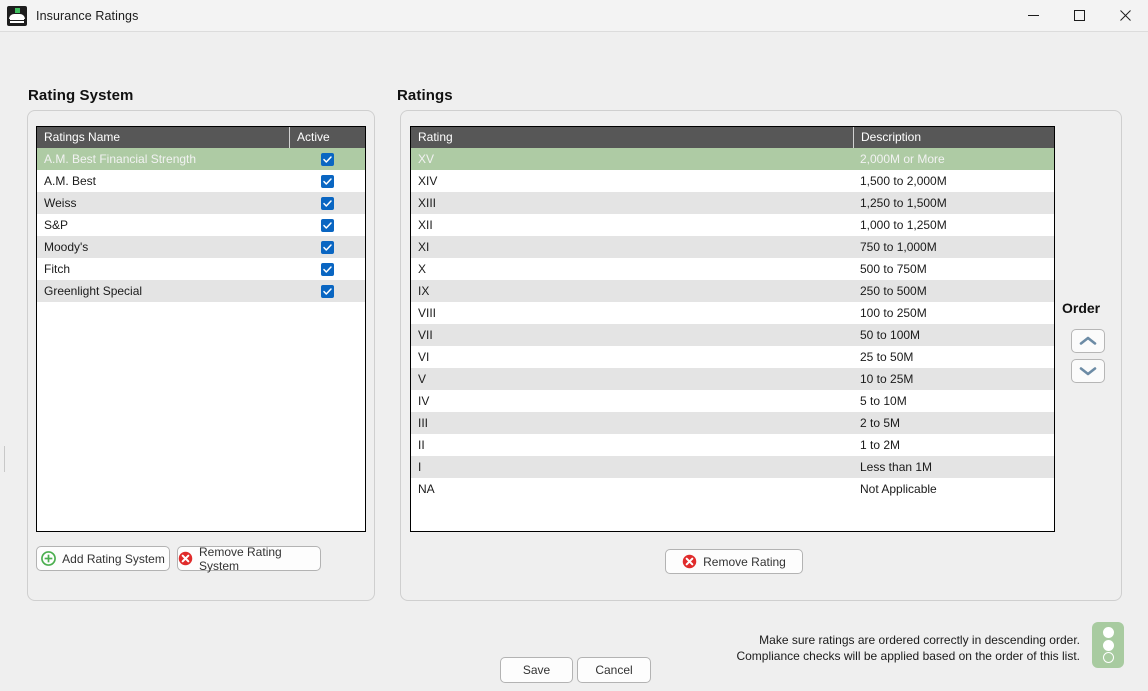  I want to click on minimize-button, so click(1033, 15).